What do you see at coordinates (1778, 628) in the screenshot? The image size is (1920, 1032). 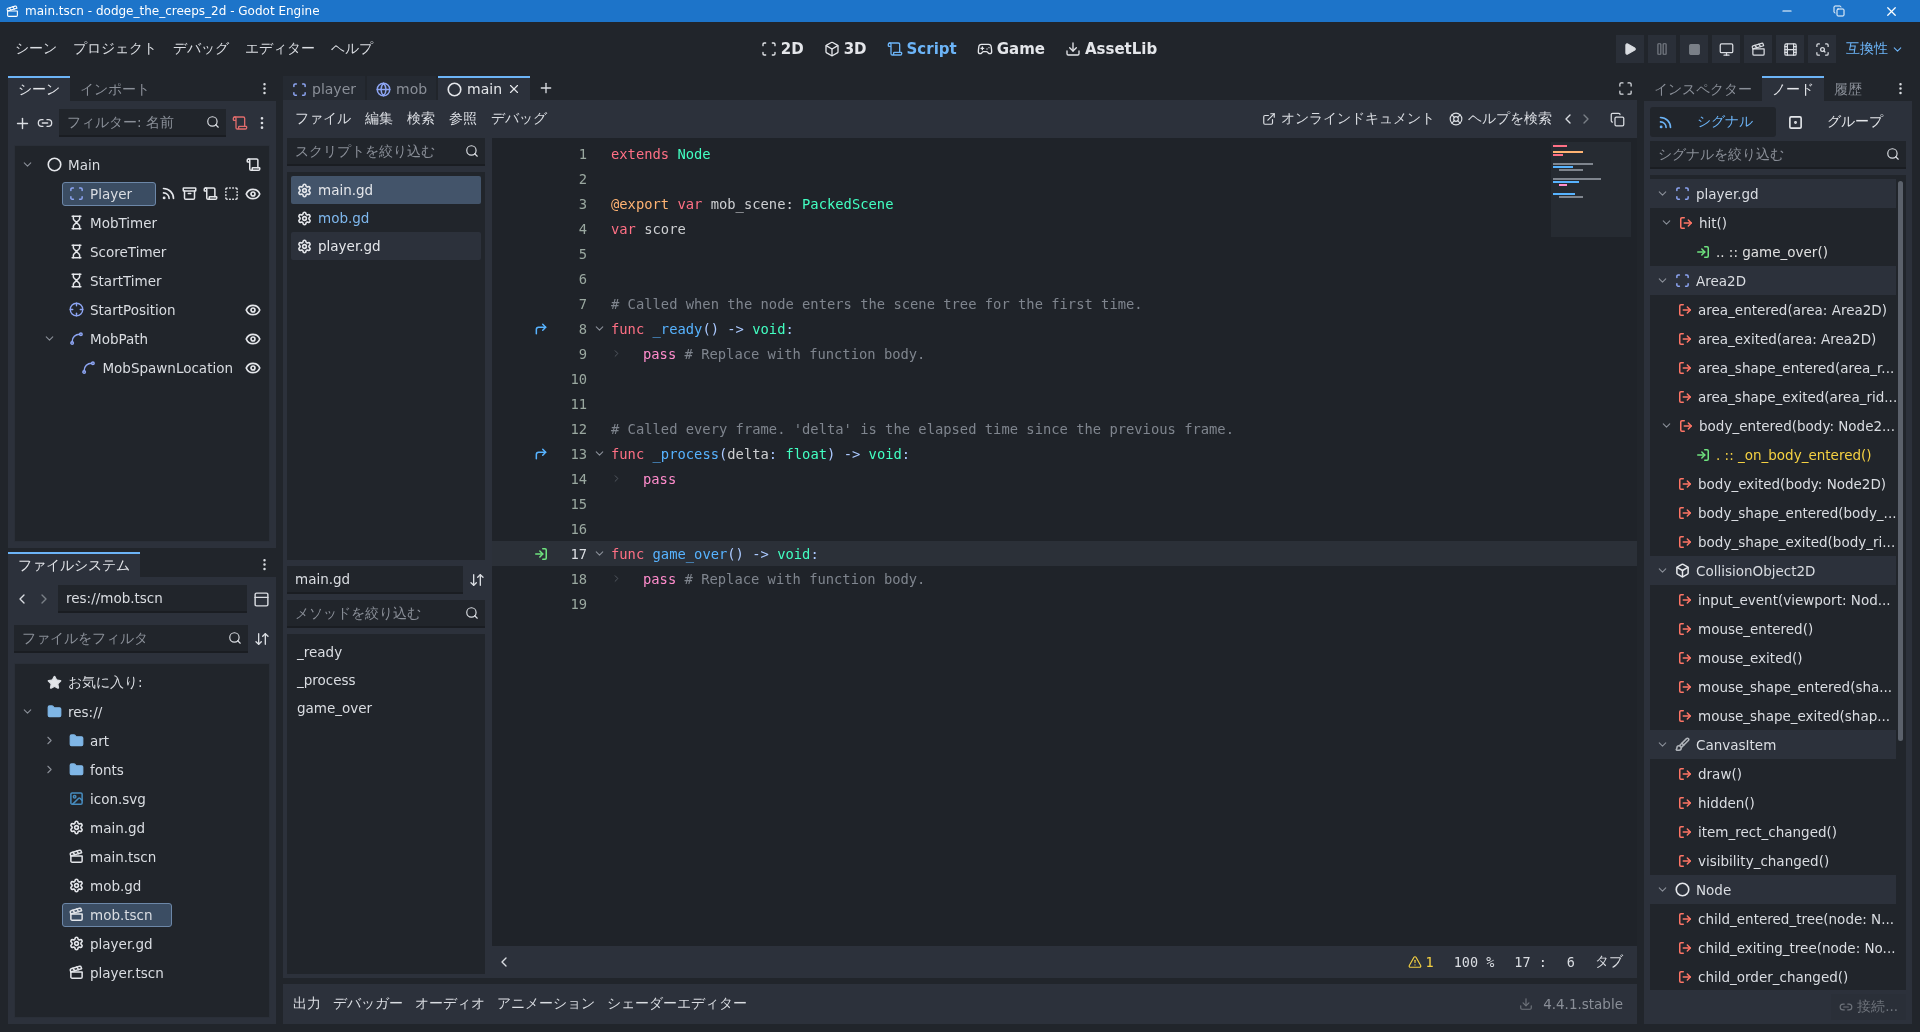 I see `signal-item: mouse_entered()` at bounding box center [1778, 628].